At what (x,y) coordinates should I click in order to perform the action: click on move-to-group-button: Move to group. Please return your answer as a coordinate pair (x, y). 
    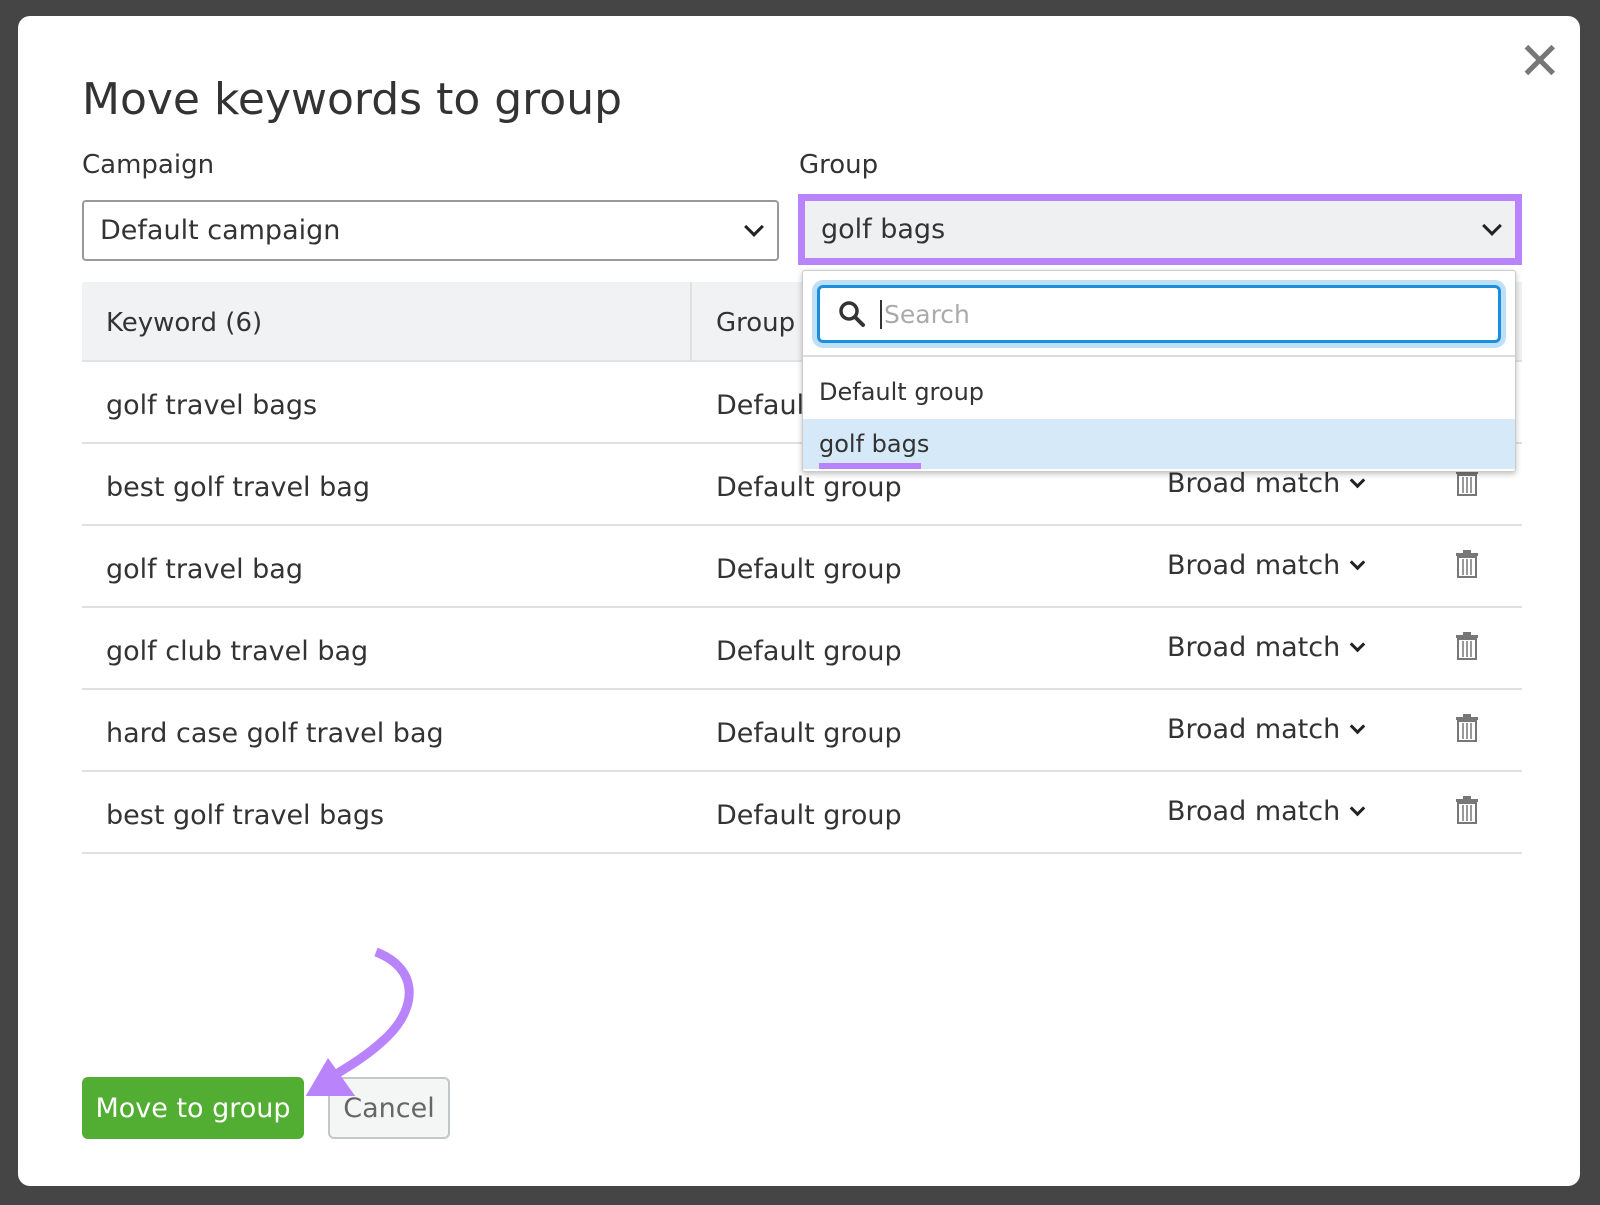
    Looking at the image, I should click on (193, 1108).